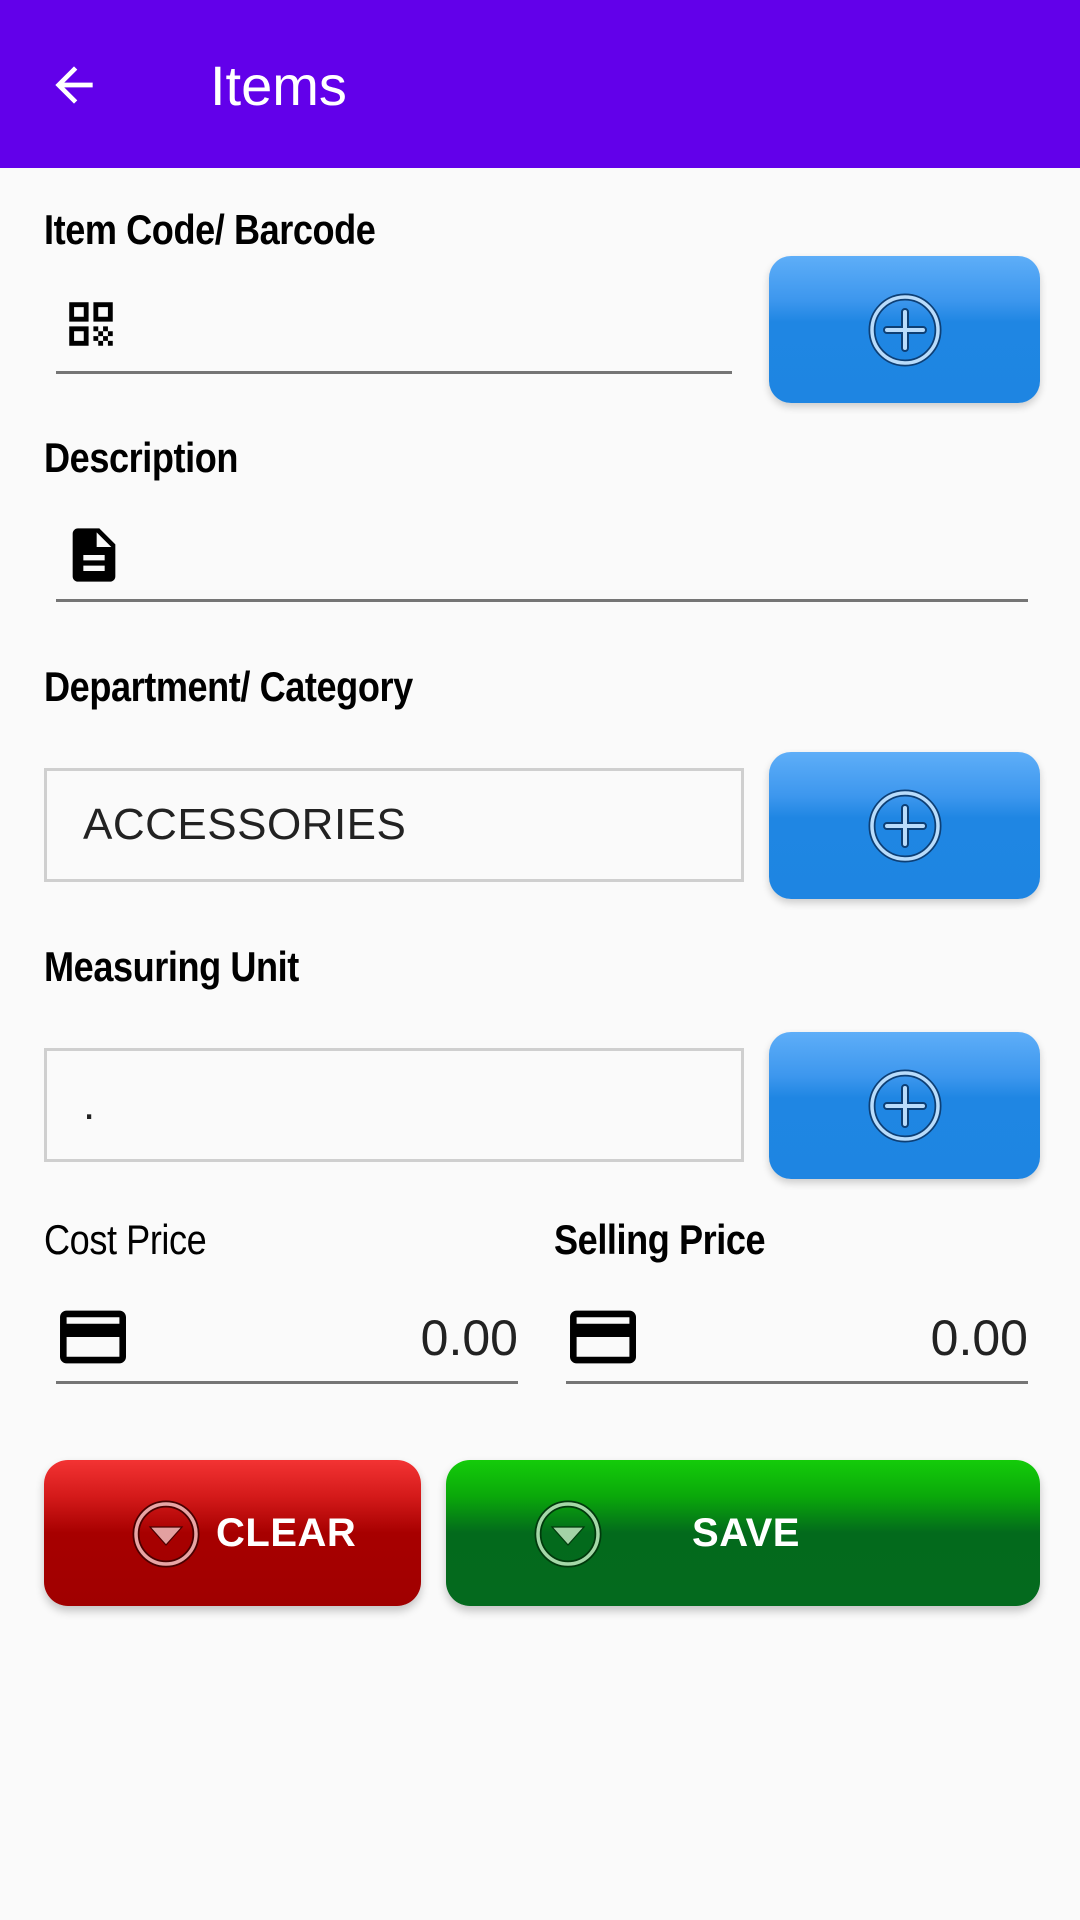 The image size is (1080, 1920). What do you see at coordinates (94, 555) in the screenshot?
I see `document-icon` at bounding box center [94, 555].